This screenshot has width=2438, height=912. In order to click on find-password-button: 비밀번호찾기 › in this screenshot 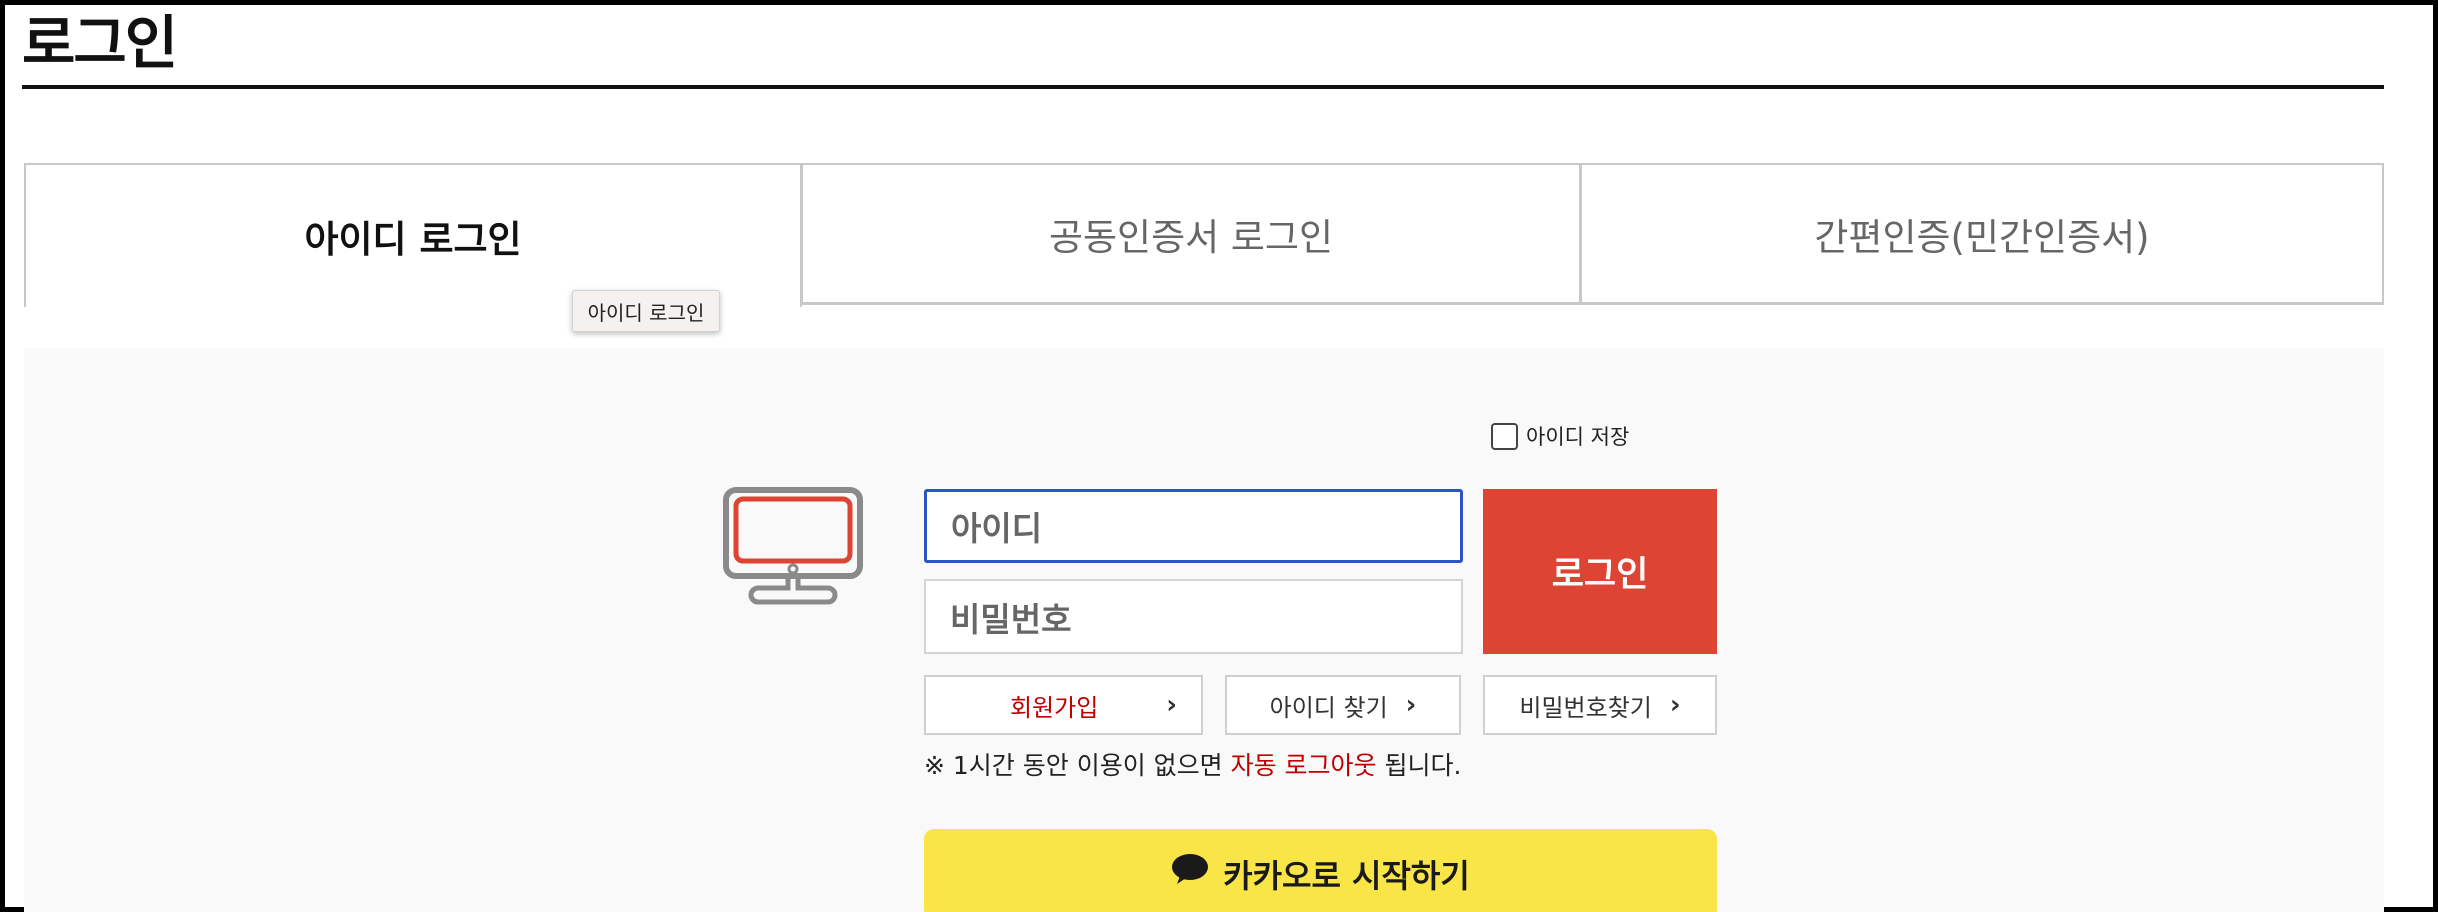, I will do `click(1600, 705)`.